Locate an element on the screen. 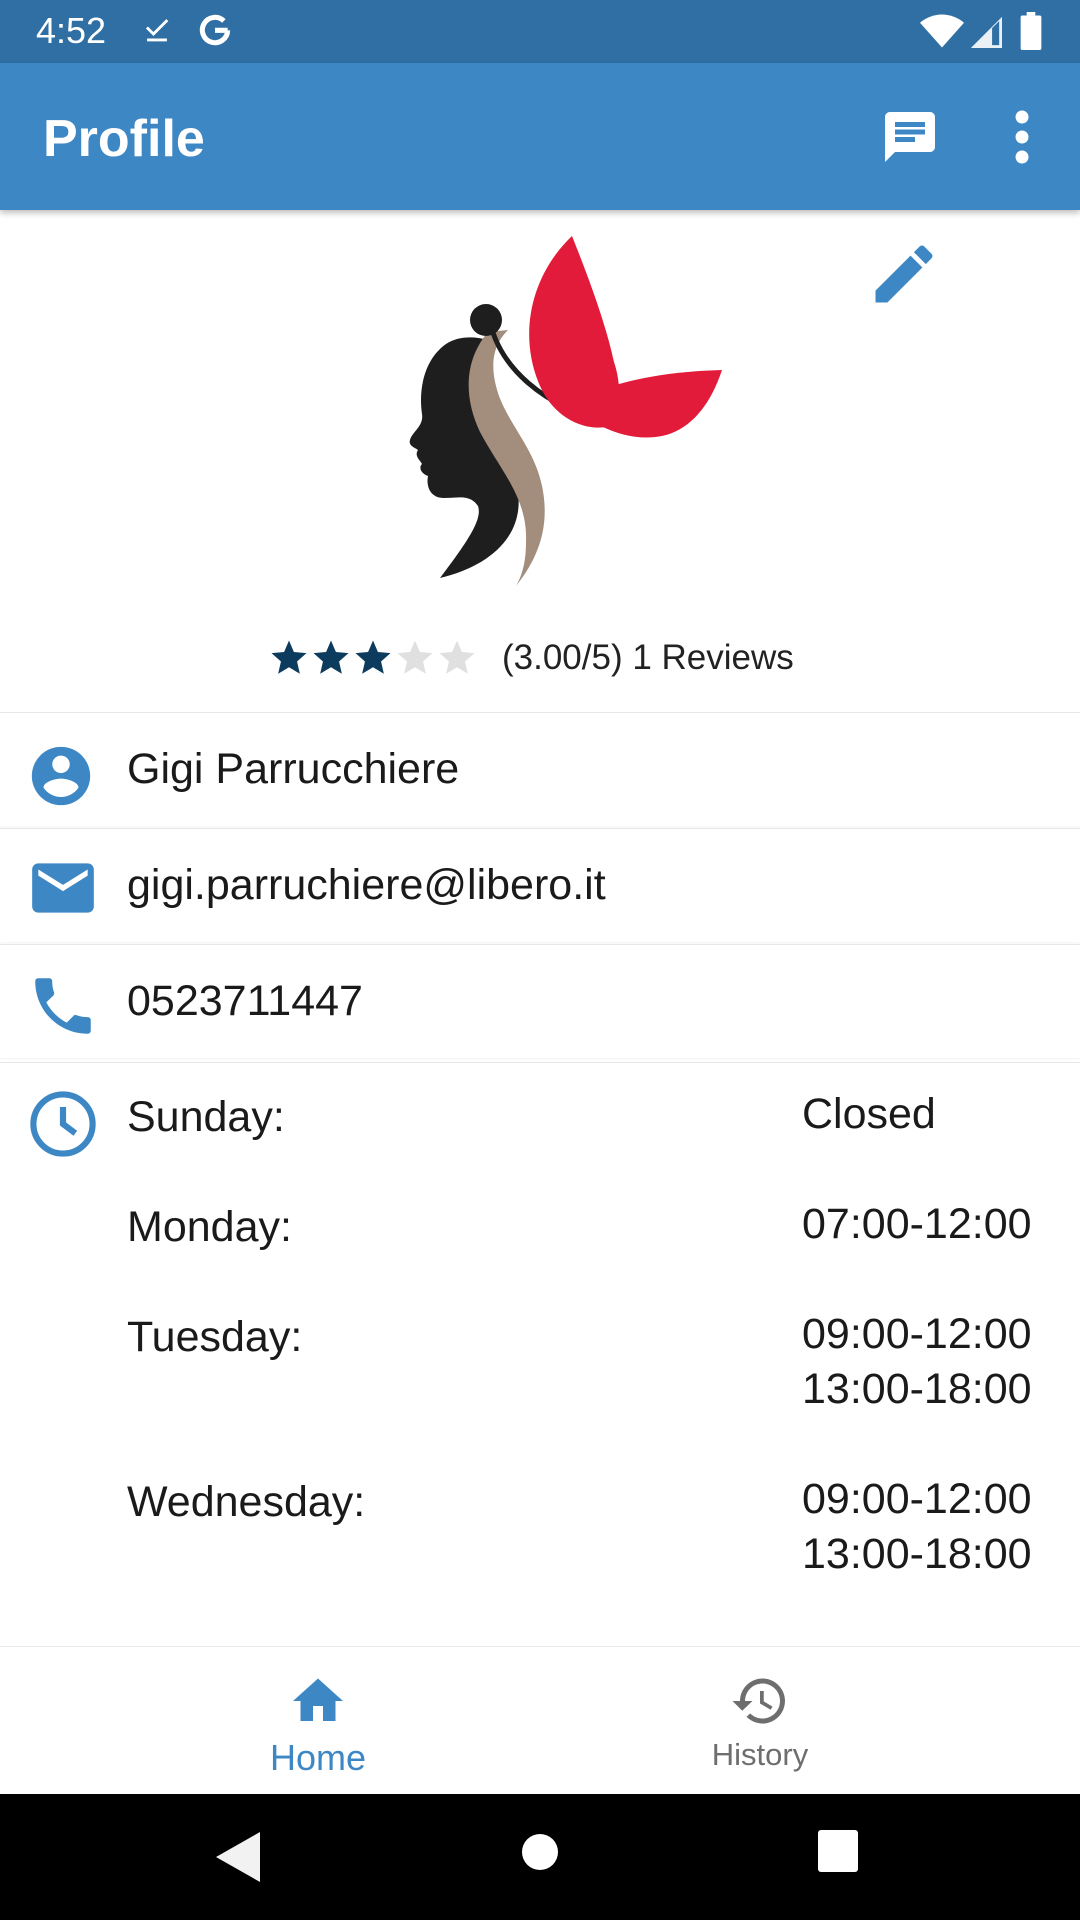 The image size is (1080, 1920). hours-wednesday-1: 09:00-12:00 is located at coordinates (917, 1499).